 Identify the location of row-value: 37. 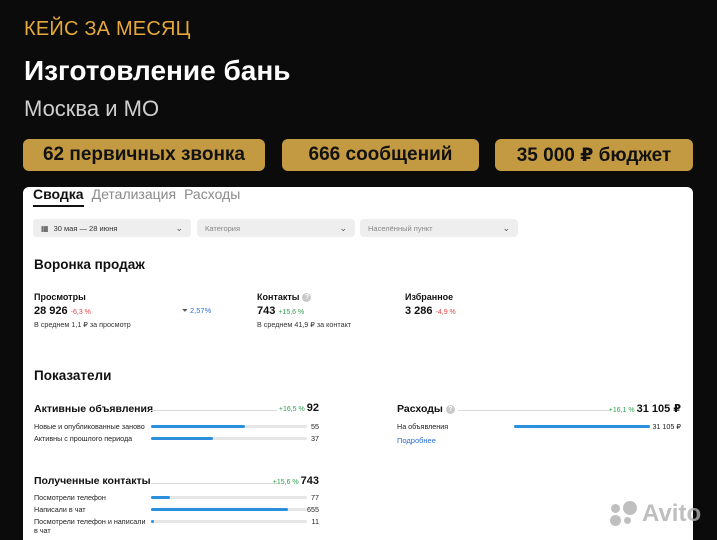
(315, 438).